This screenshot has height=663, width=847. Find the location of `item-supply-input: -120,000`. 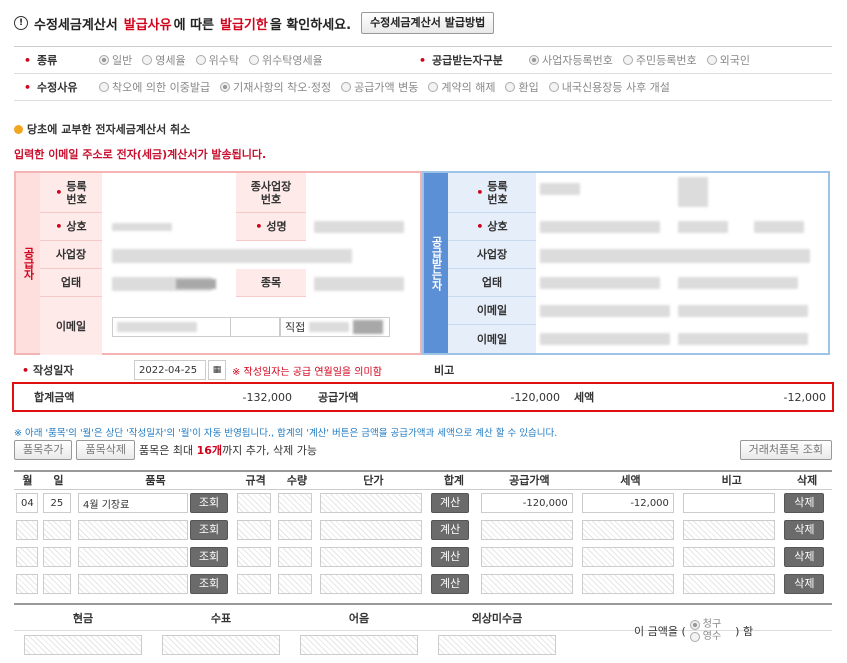

item-supply-input: -120,000 is located at coordinates (526, 503).